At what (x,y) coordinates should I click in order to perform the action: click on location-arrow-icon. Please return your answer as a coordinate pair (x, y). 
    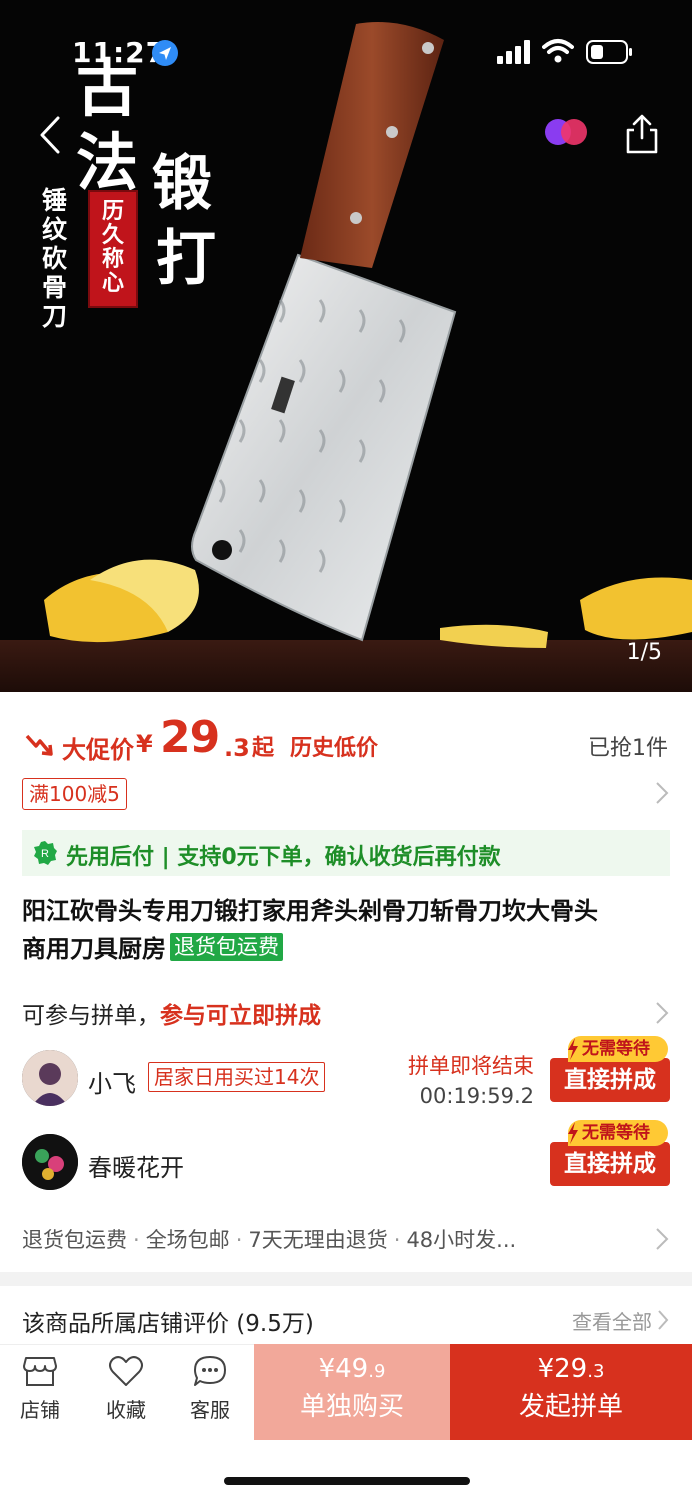
    Looking at the image, I should click on (165, 53).